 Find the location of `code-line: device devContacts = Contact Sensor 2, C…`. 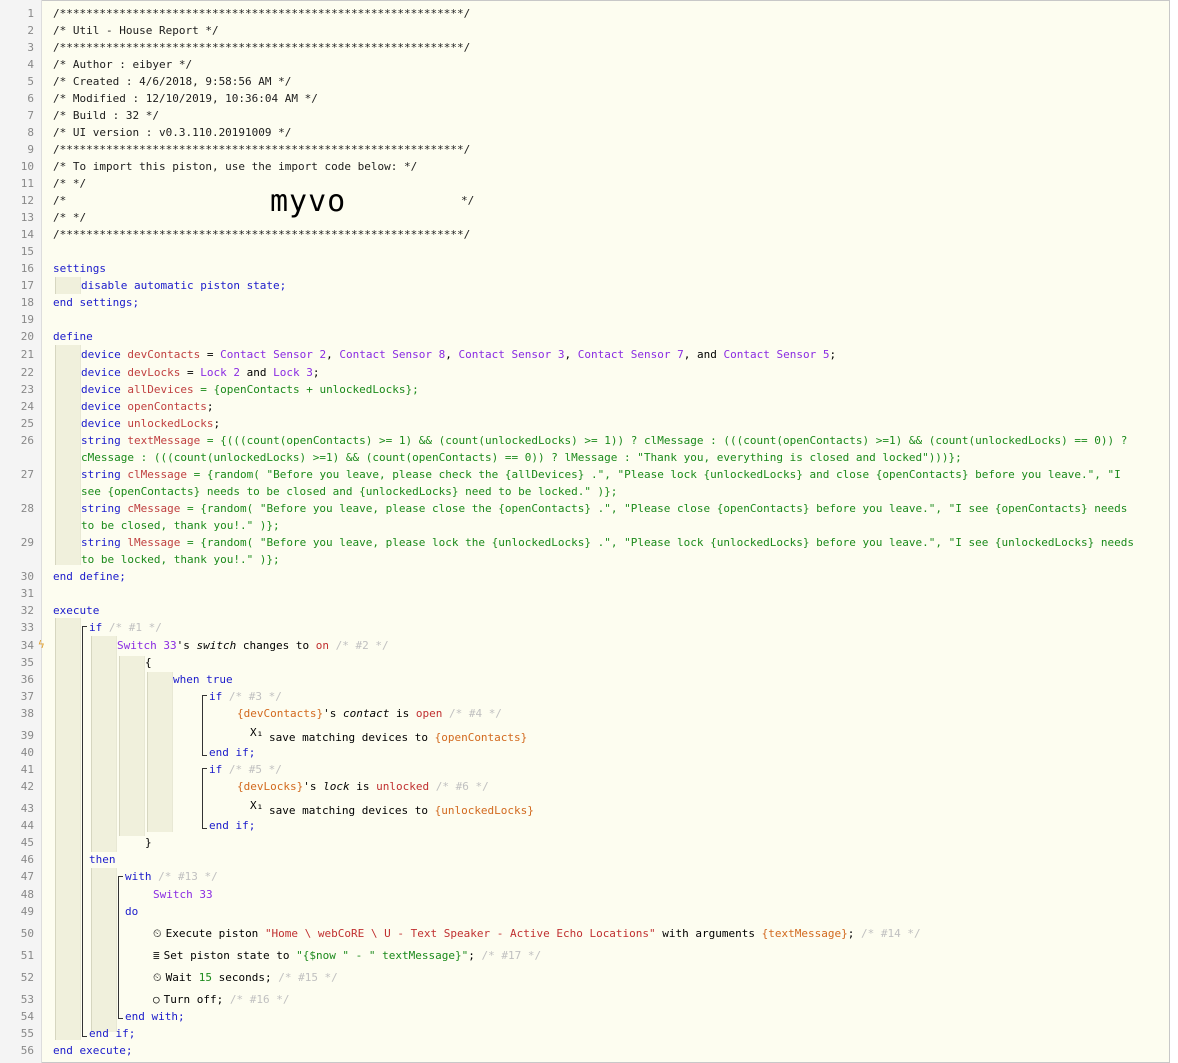

code-line: device devContacts = Contact Sensor 2, C… is located at coordinates (458, 354).